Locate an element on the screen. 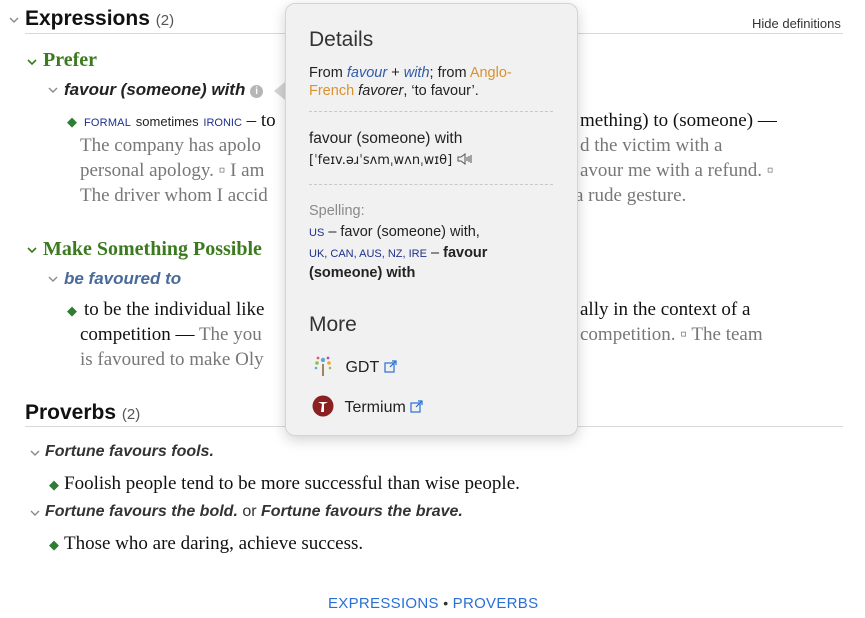 The height and width of the screenshot is (618, 865). spelling-us-row: US – favor (someone) with, is located at coordinates (394, 232).